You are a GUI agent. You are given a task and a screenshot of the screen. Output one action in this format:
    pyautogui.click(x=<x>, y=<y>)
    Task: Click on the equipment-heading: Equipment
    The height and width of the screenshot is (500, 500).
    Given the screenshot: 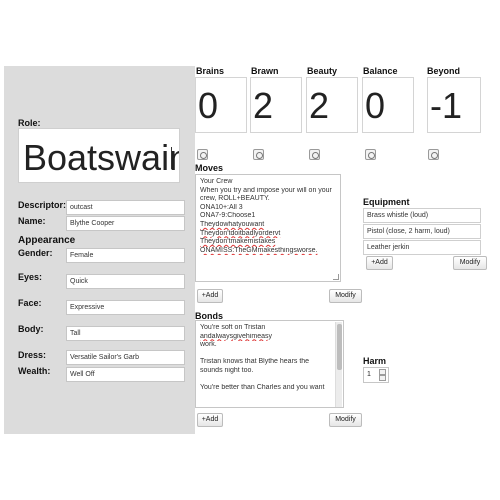 What is the action you would take?
    pyautogui.click(x=386, y=202)
    